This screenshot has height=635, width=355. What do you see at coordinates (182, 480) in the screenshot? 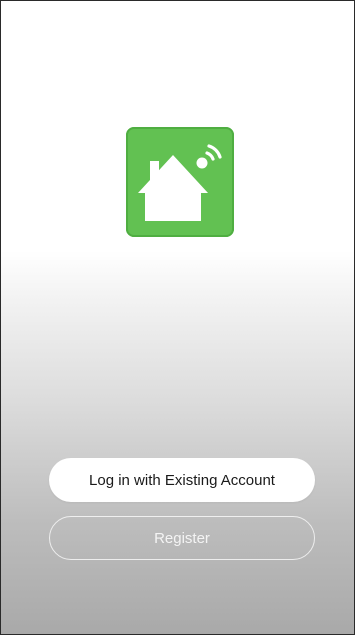
I see `login-existing-account-button: Log in with Existing Account` at bounding box center [182, 480].